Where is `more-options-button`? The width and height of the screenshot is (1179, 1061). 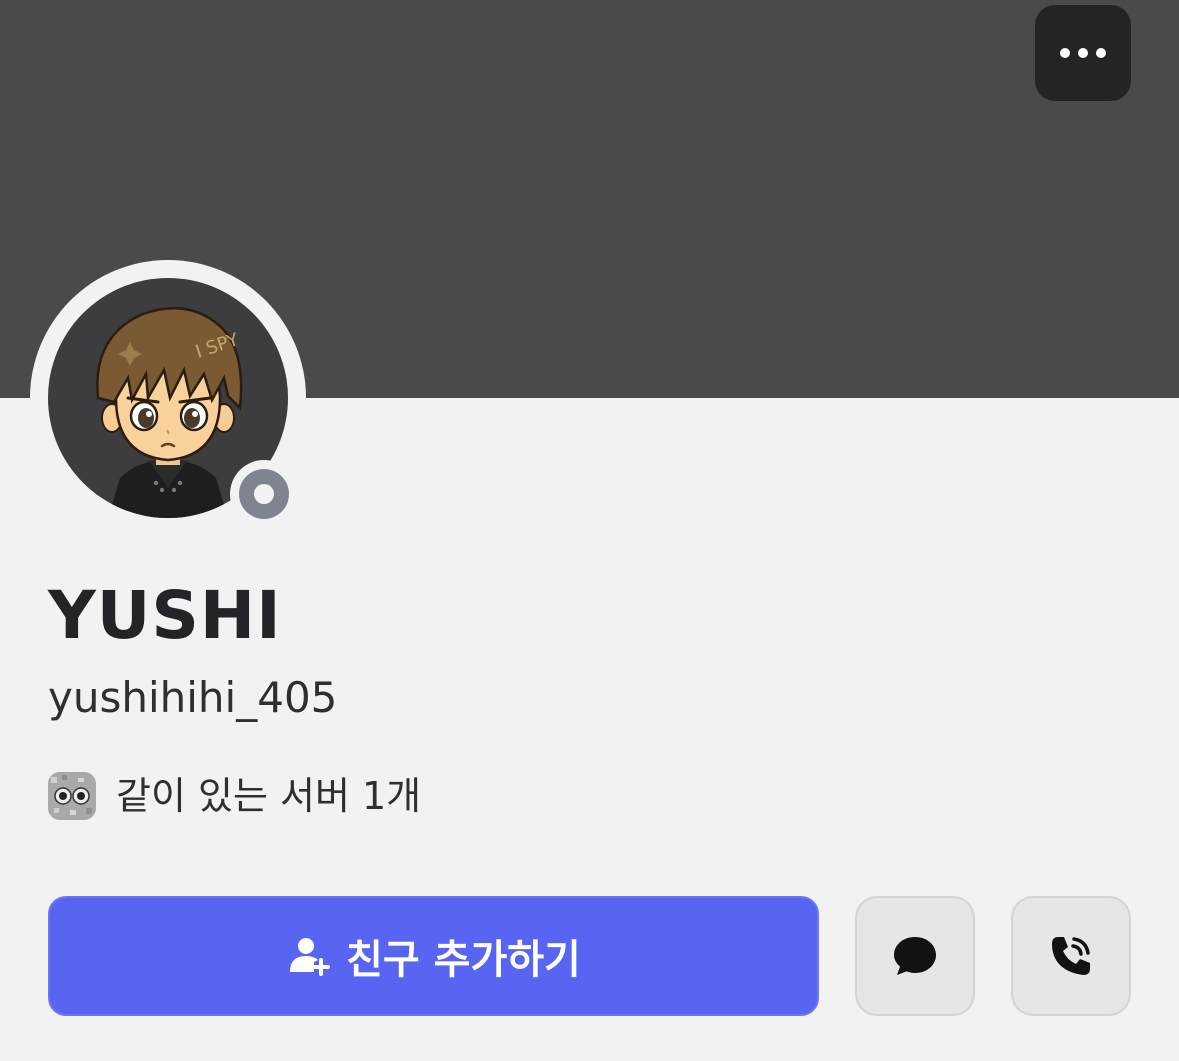 more-options-button is located at coordinates (1083, 53).